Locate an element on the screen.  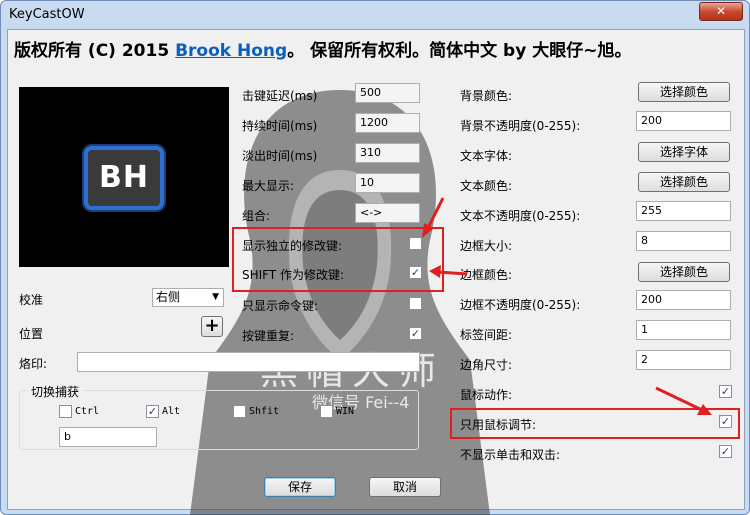
max-display-label: 最大显示: is located at coordinates (268, 186).